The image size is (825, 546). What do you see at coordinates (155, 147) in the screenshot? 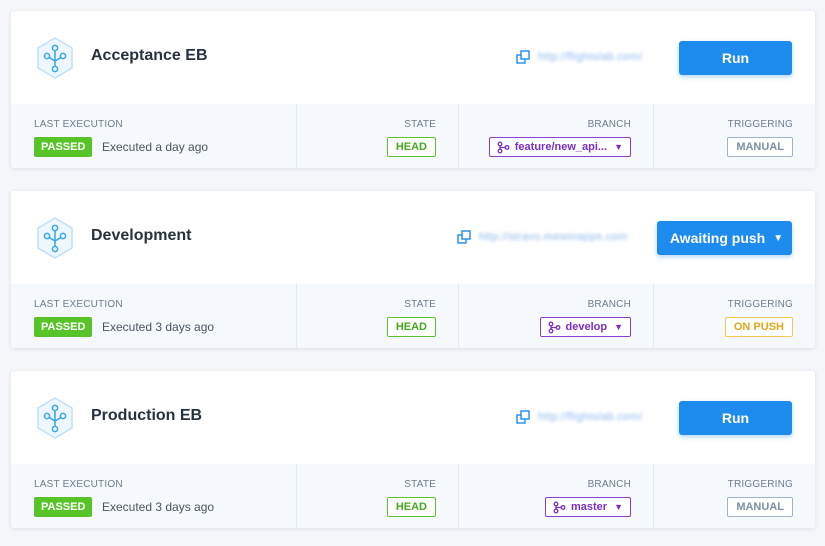
I see `execution-time: Executed a day ago` at bounding box center [155, 147].